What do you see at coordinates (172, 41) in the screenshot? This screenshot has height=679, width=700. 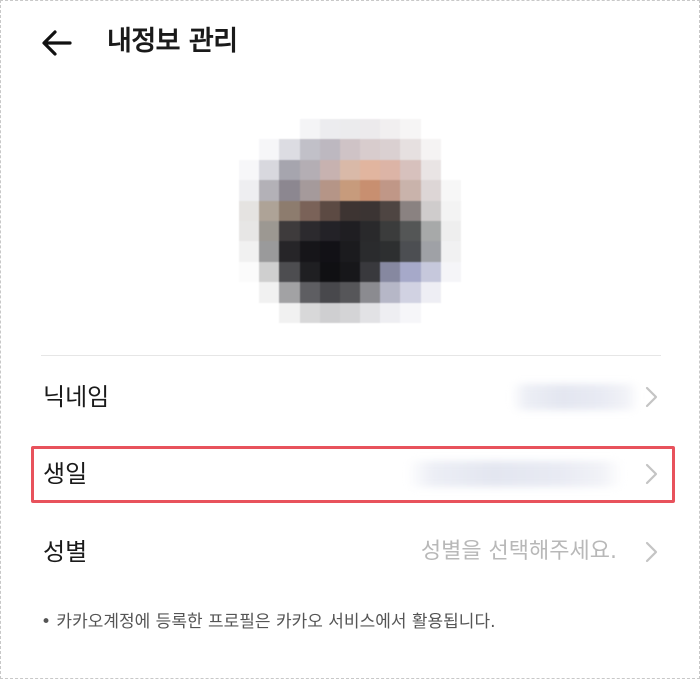 I see `page-title: 내정보 관리` at bounding box center [172, 41].